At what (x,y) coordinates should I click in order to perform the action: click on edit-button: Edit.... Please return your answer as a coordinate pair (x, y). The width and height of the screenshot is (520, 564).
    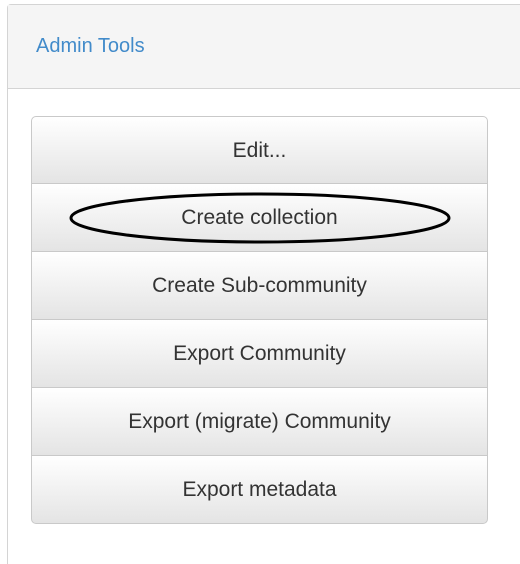
    Looking at the image, I should click on (259, 150).